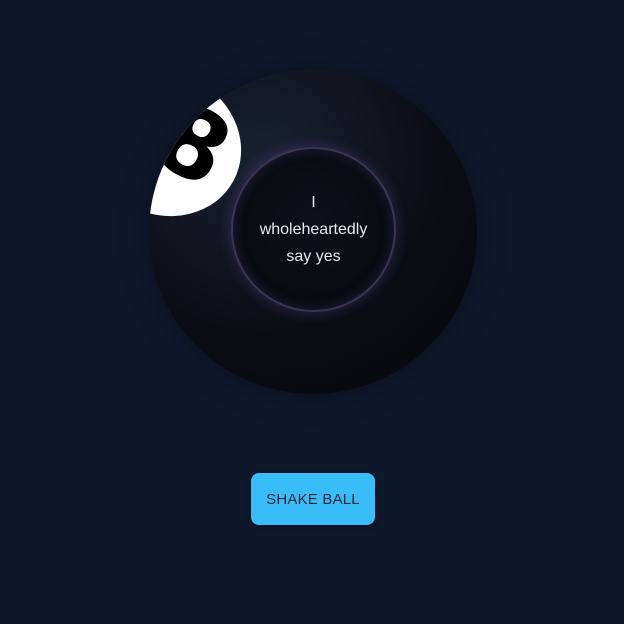  What do you see at coordinates (313, 256) in the screenshot?
I see `answer-line-3: say yes` at bounding box center [313, 256].